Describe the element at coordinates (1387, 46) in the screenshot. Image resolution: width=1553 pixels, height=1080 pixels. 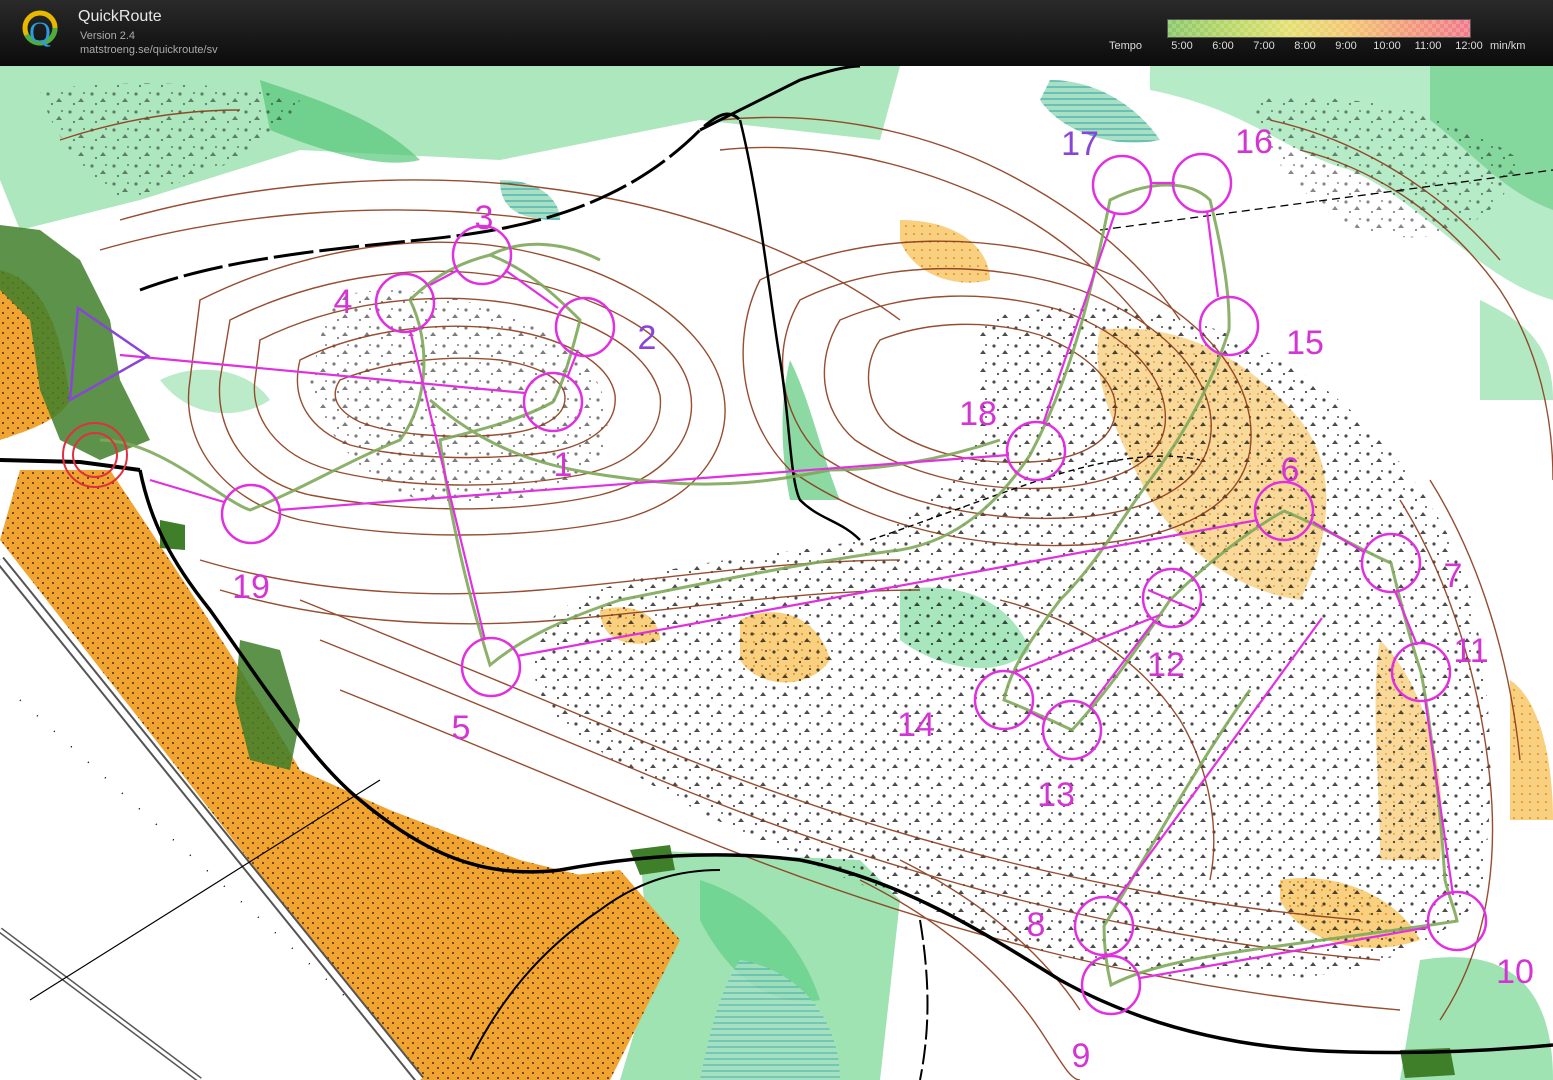
I see `tempo-tick: 10:00` at that location.